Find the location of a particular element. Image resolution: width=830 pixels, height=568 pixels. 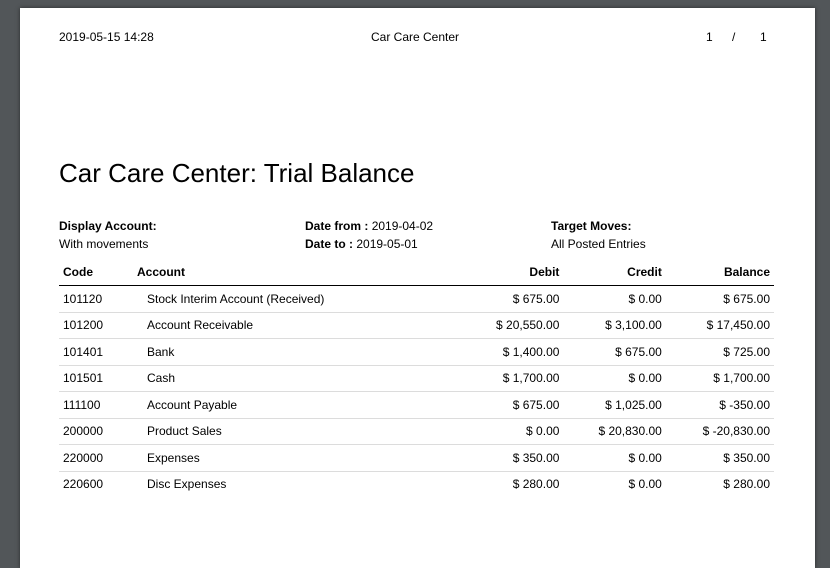

column-header-balance: Balance is located at coordinates (719, 272).